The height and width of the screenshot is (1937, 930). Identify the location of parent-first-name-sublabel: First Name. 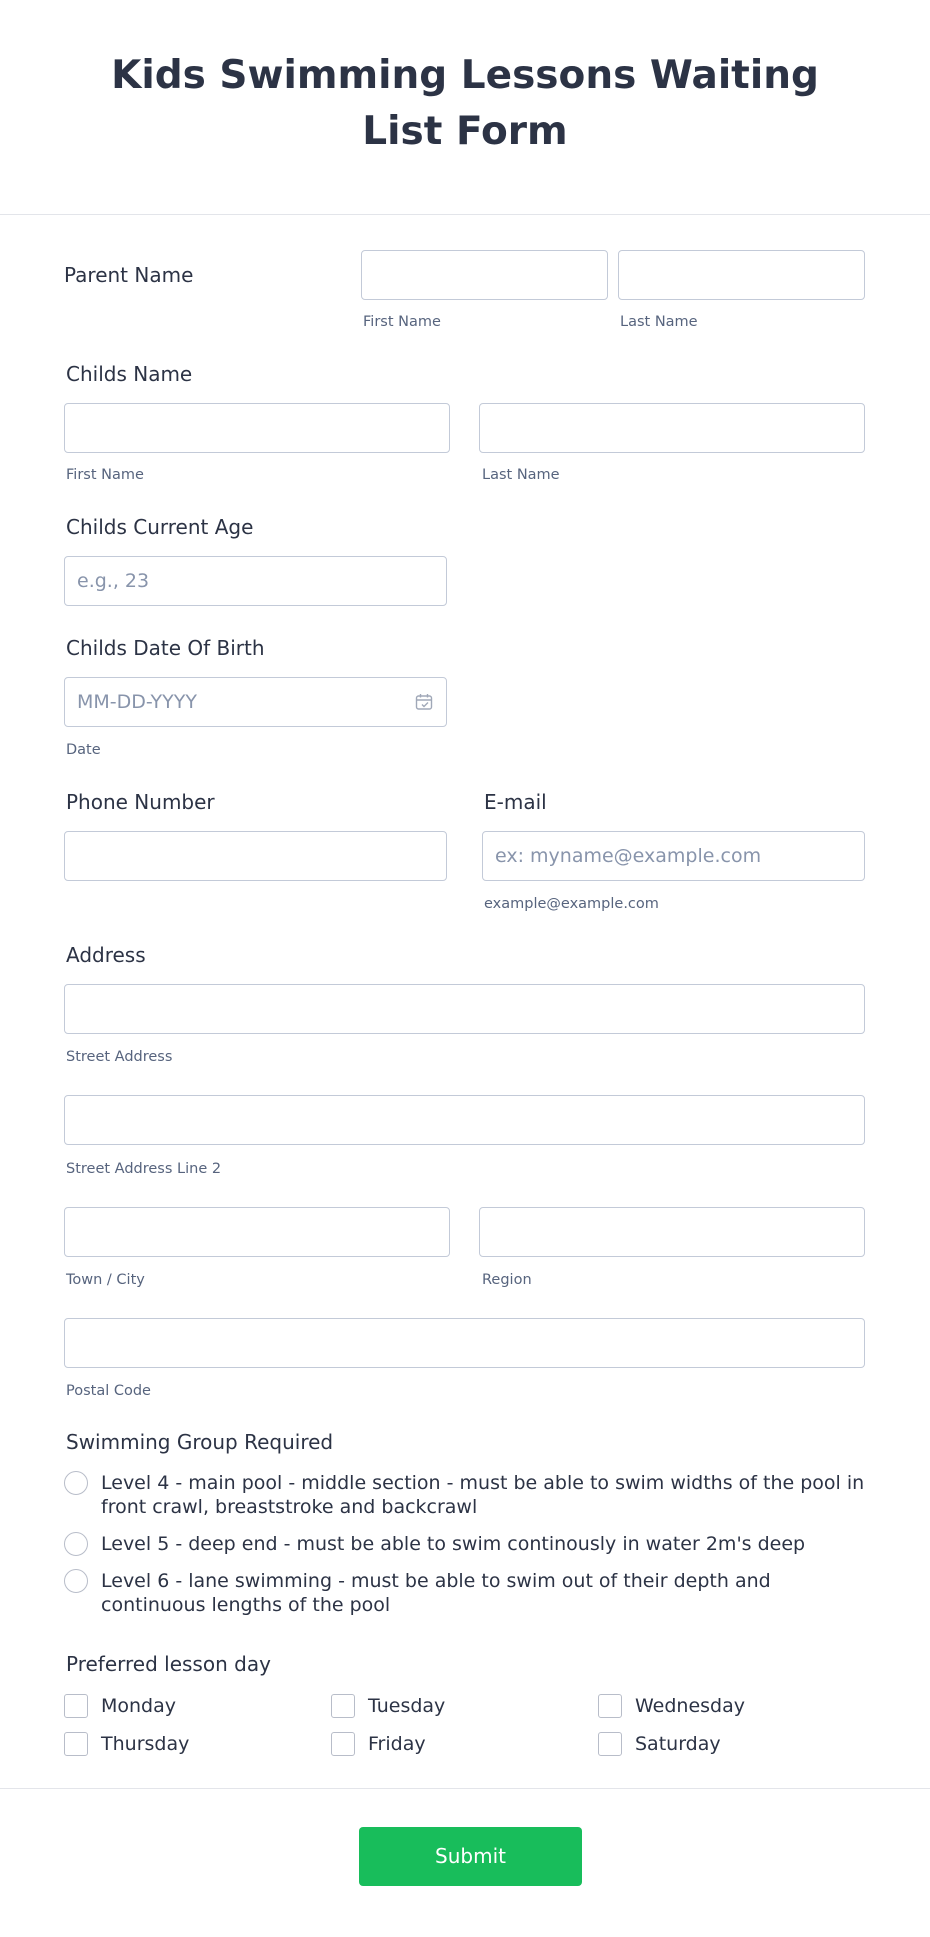
(402, 322).